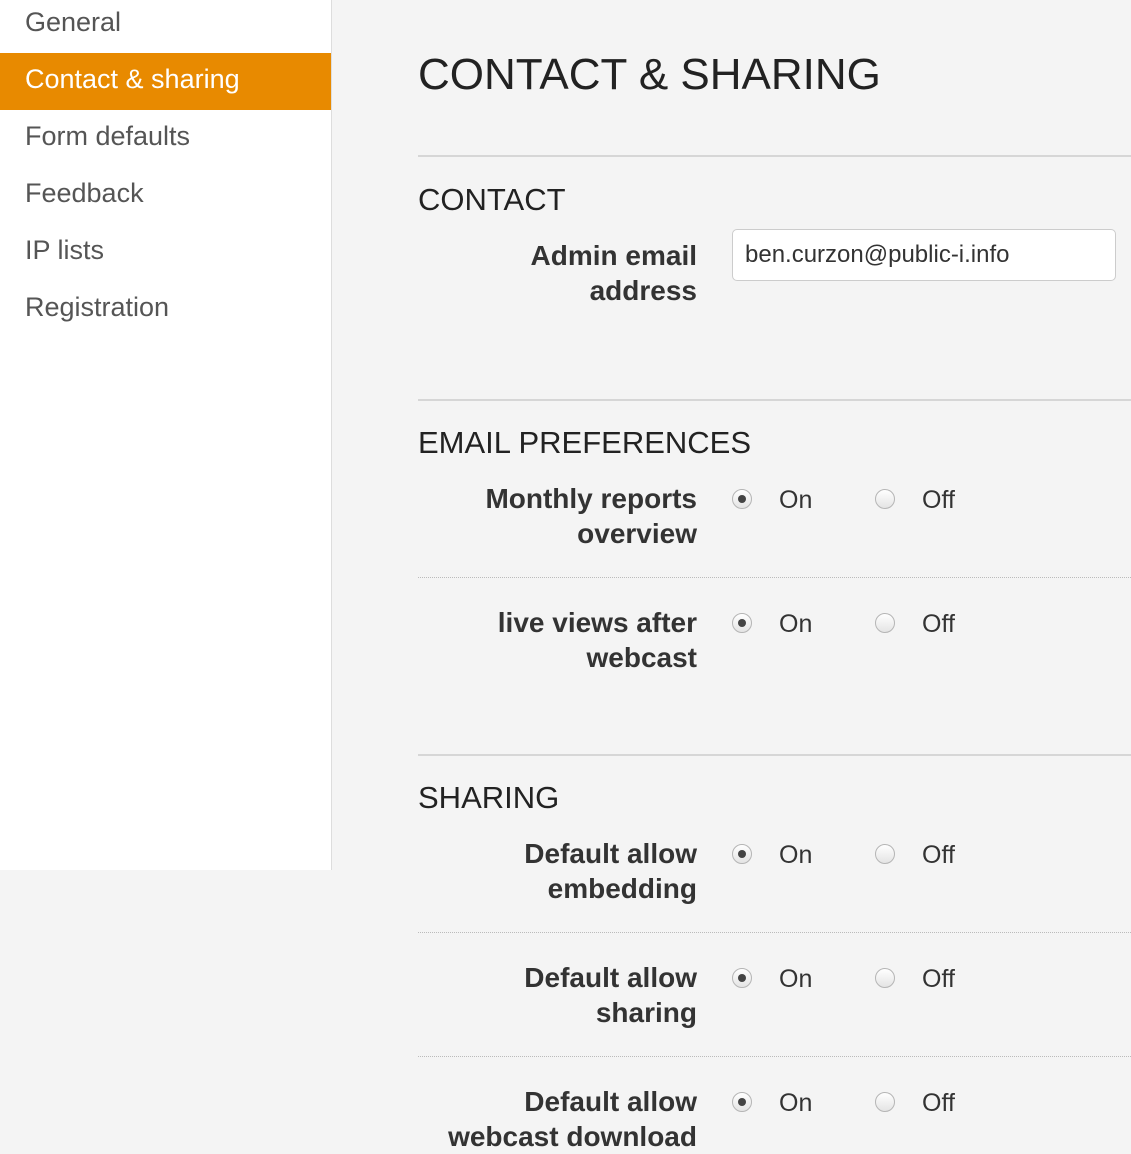 The height and width of the screenshot is (1154, 1131). What do you see at coordinates (649, 74) in the screenshot?
I see `page-title: CONTACT & SHARING` at bounding box center [649, 74].